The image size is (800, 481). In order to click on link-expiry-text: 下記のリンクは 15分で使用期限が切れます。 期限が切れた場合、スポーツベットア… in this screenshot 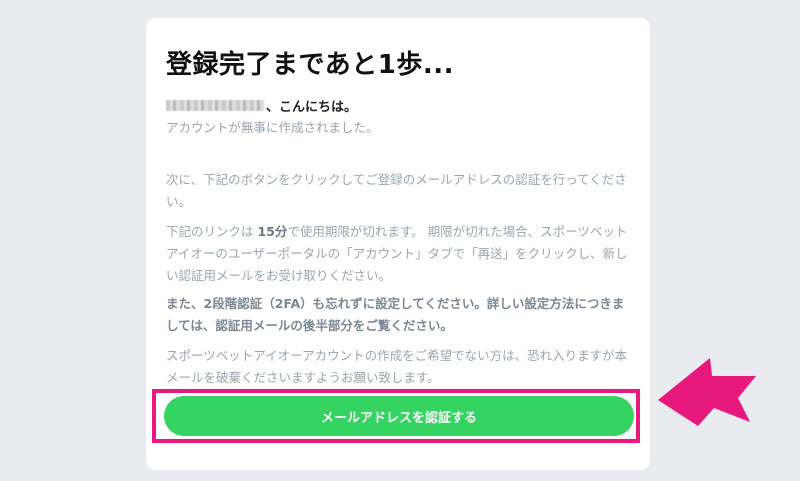, I will do `click(401, 254)`.